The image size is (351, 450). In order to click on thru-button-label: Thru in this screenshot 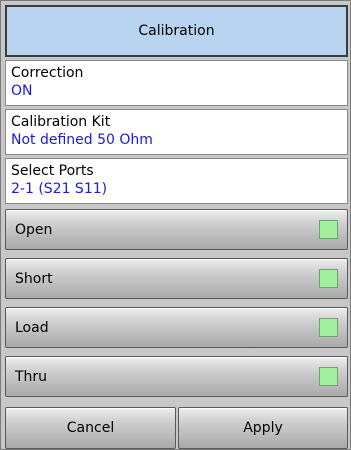, I will do `click(31, 376)`.